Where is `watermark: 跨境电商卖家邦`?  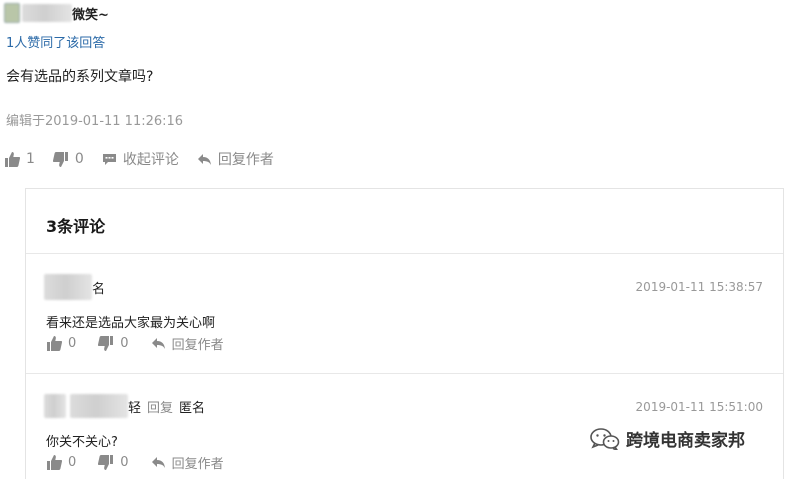 watermark: 跨境电商卖家邦 is located at coordinates (667, 438).